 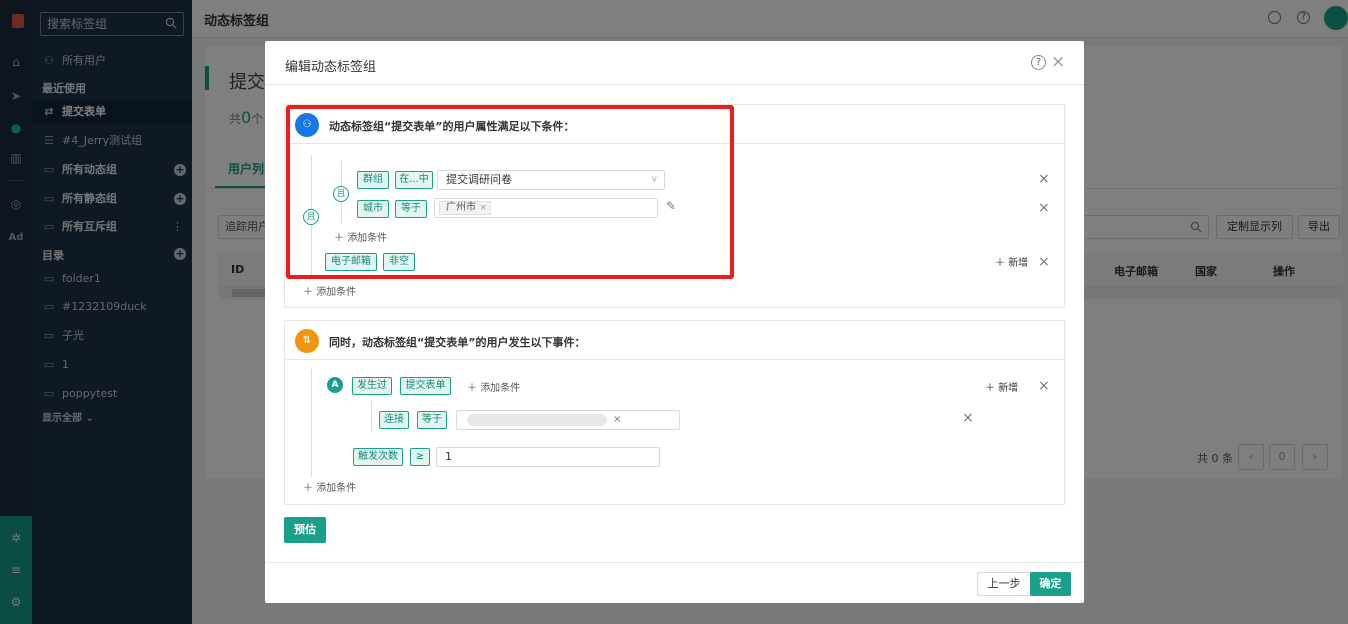 What do you see at coordinates (311, 423) in the screenshot?
I see `event-bracket` at bounding box center [311, 423].